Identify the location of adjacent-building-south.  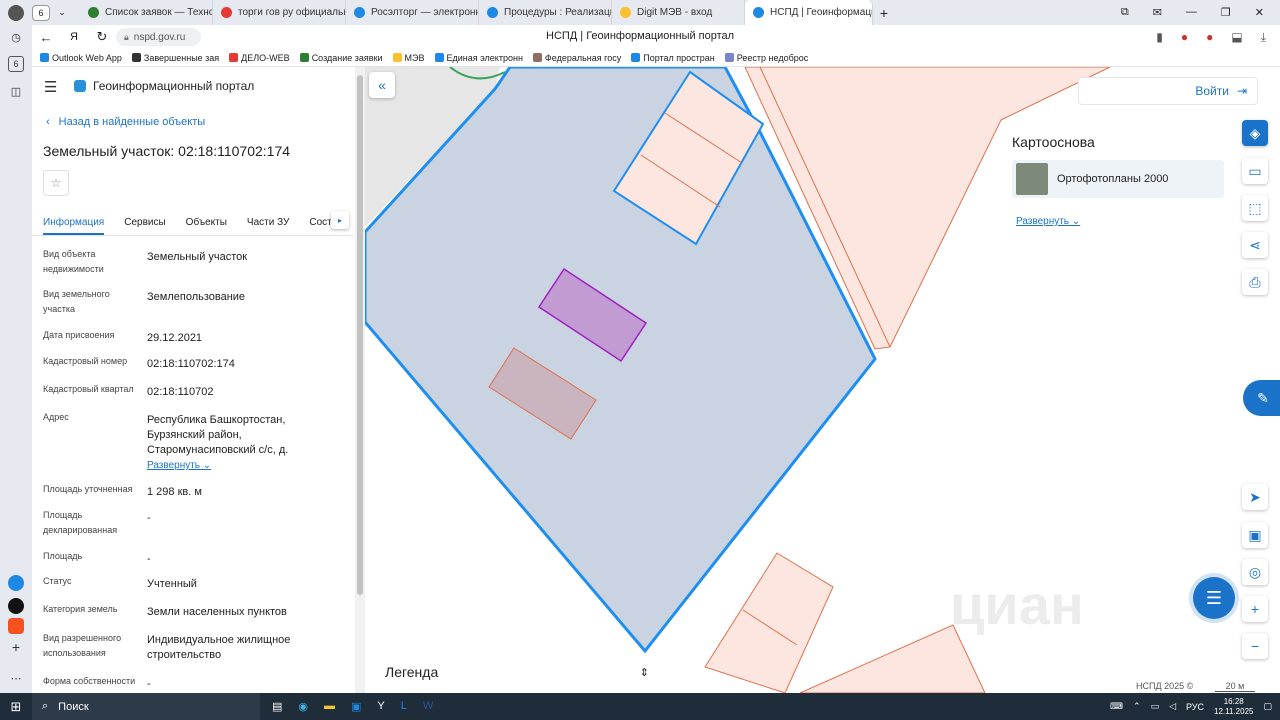
(769, 622).